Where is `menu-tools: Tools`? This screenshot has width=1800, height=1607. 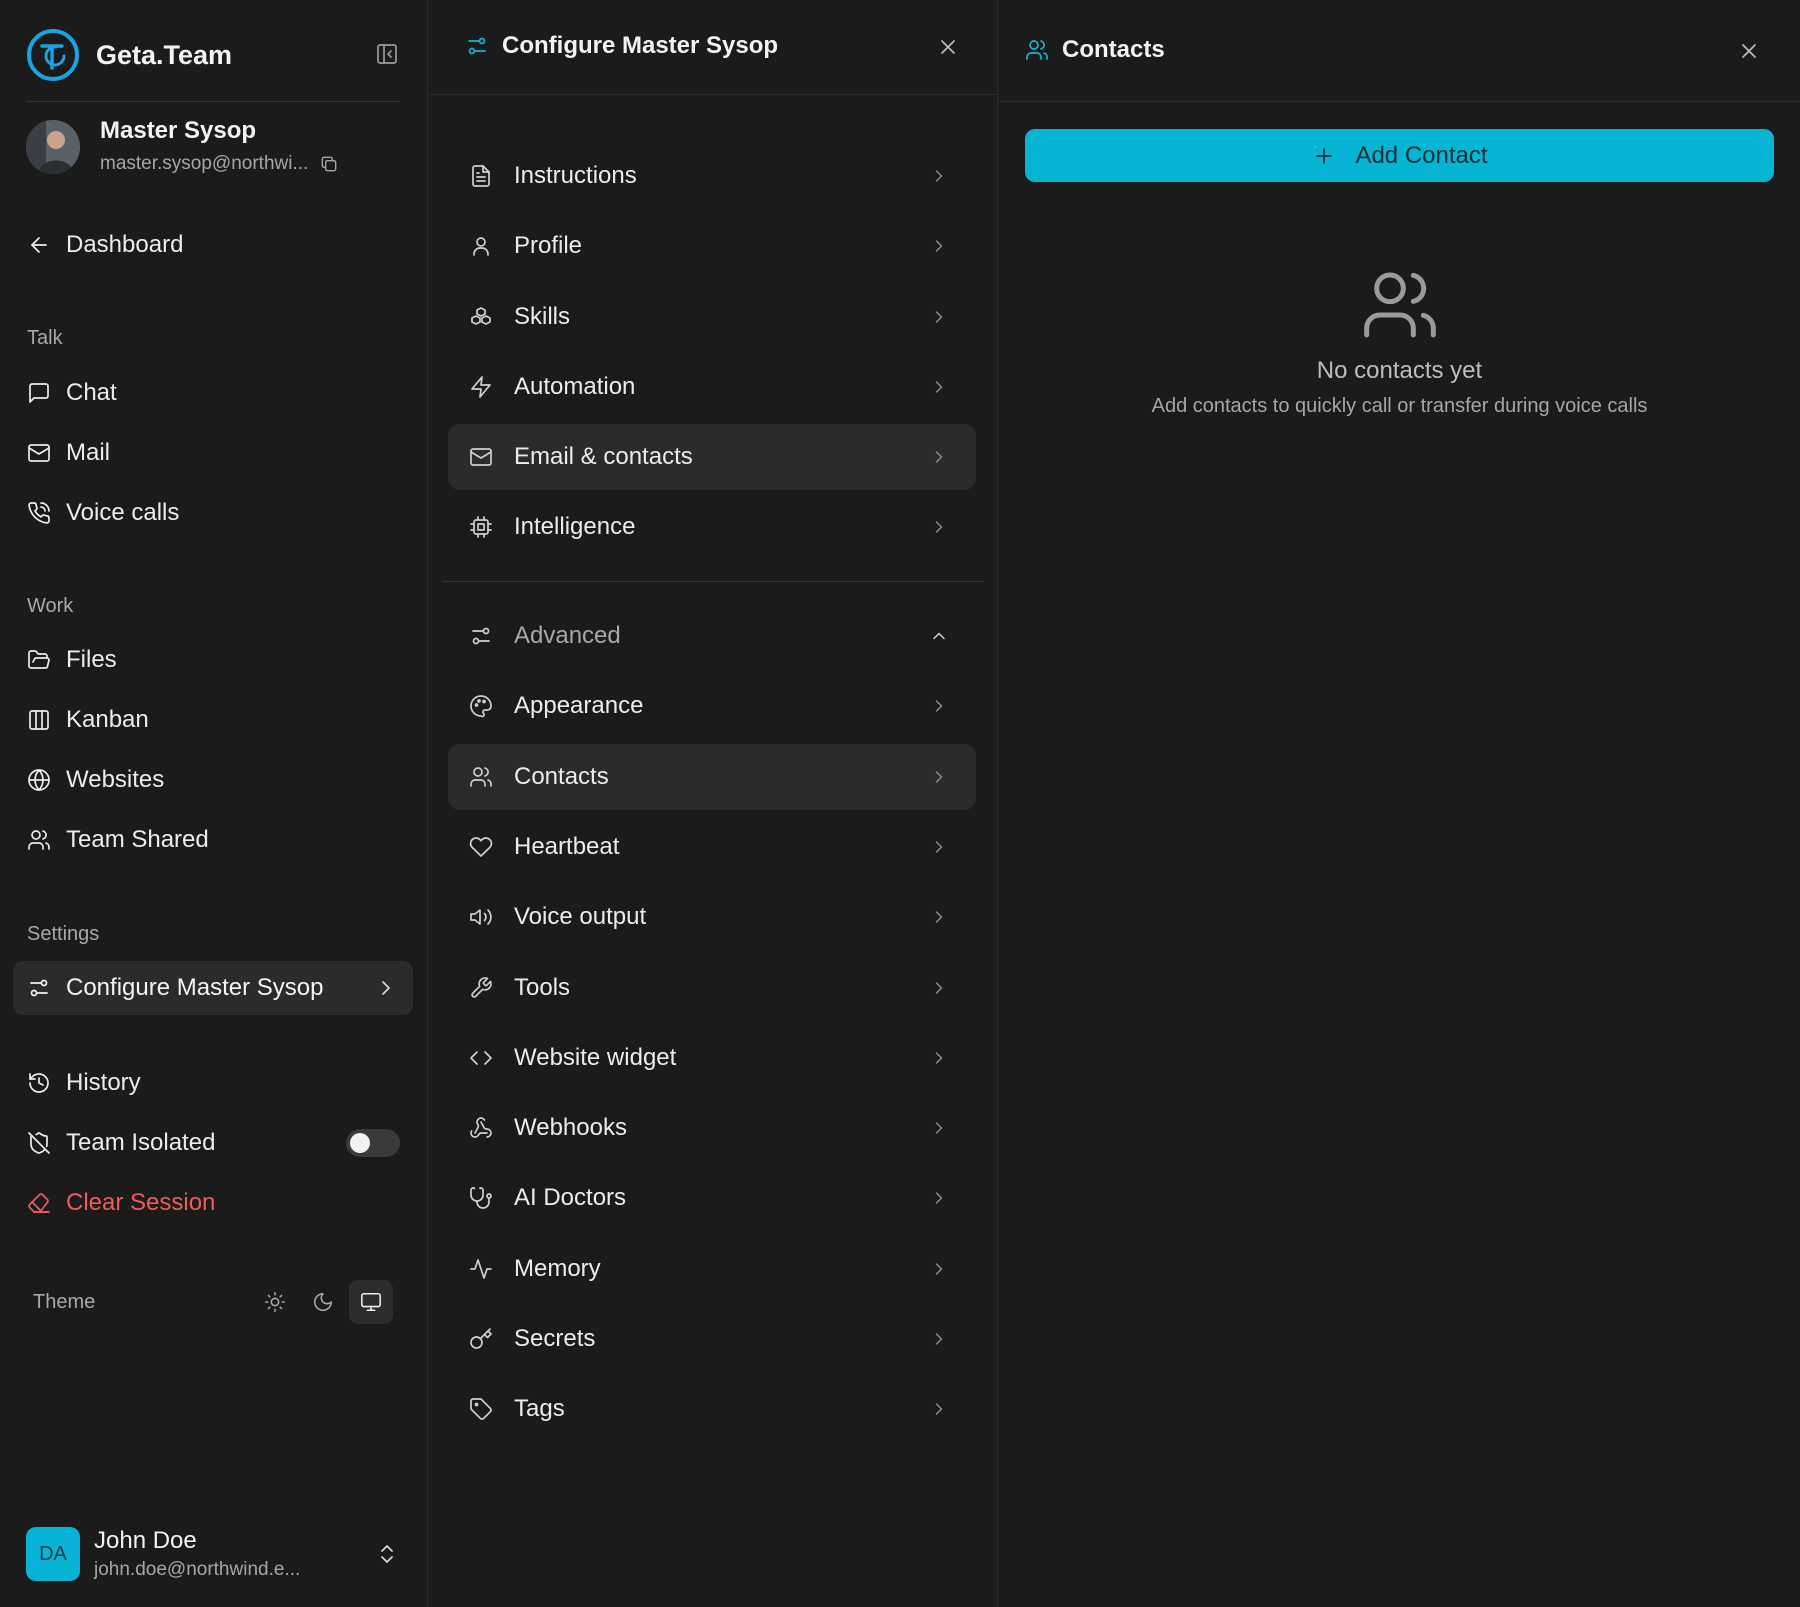 menu-tools: Tools is located at coordinates (712, 988).